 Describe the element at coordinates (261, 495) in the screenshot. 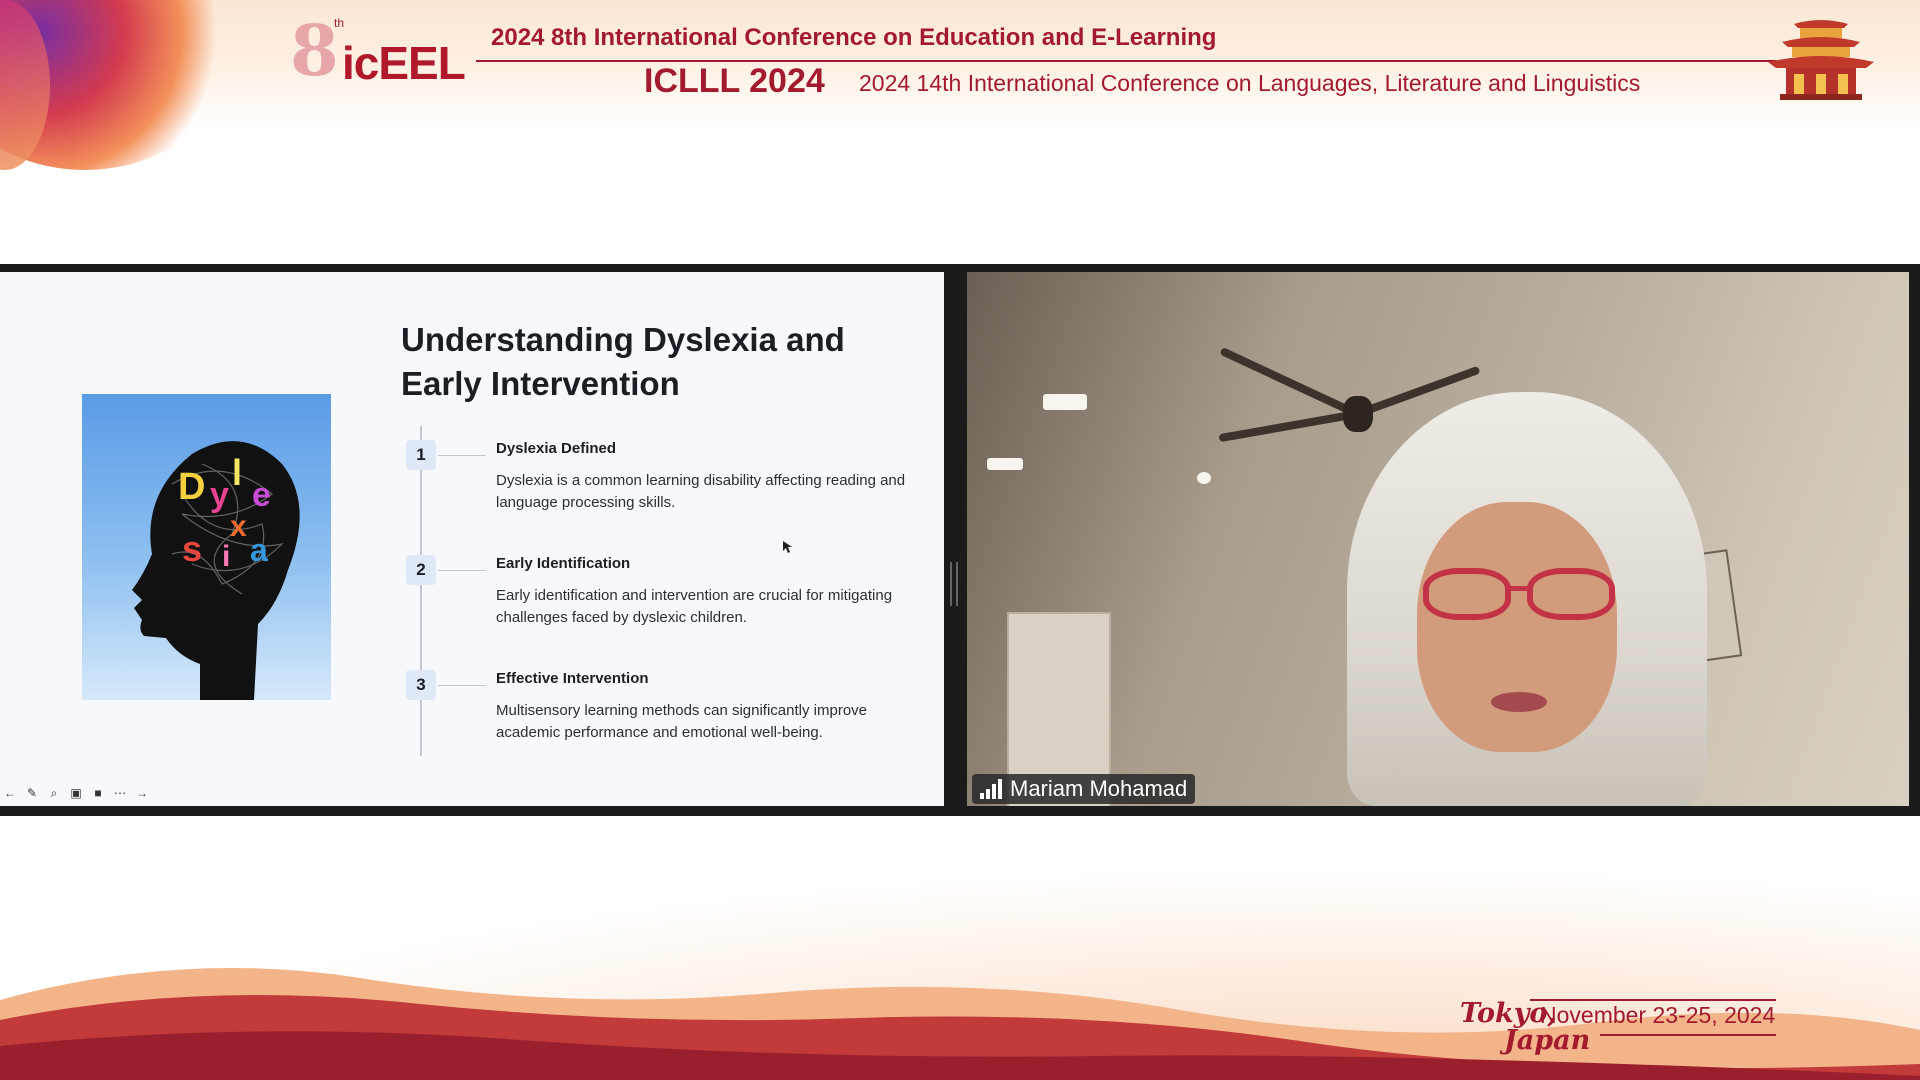

I see `letter-e: e` at that location.